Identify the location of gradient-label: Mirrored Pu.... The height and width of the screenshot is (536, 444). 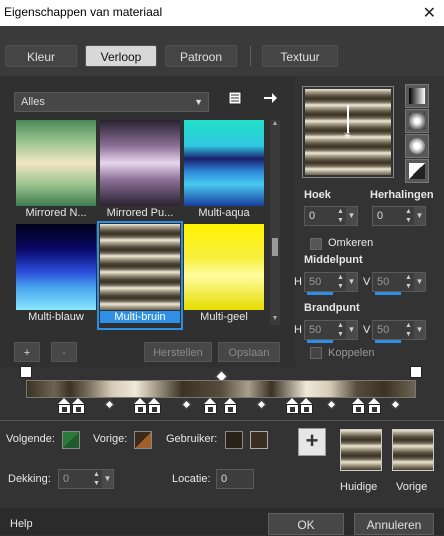
(140, 213).